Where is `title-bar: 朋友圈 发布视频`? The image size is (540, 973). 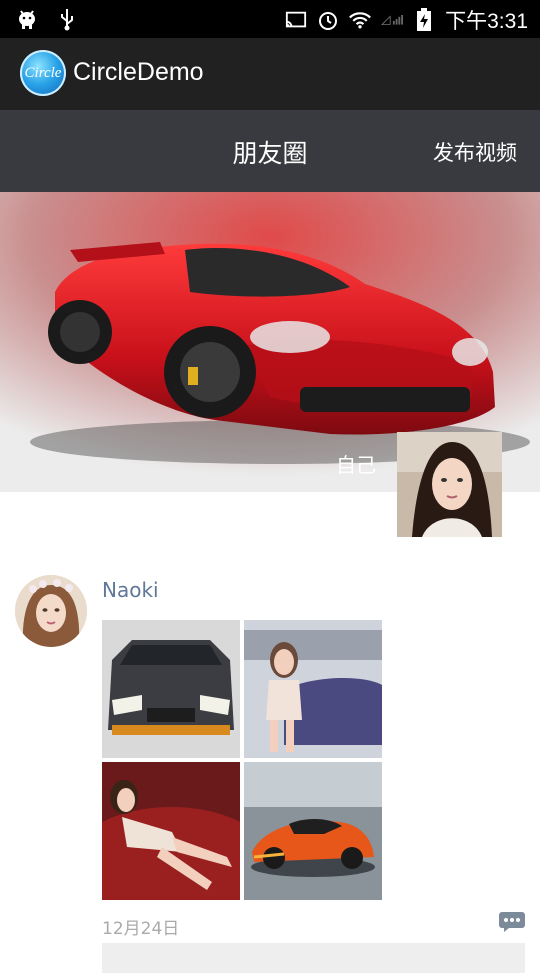 title-bar: 朋友圈 发布视频 is located at coordinates (270, 151).